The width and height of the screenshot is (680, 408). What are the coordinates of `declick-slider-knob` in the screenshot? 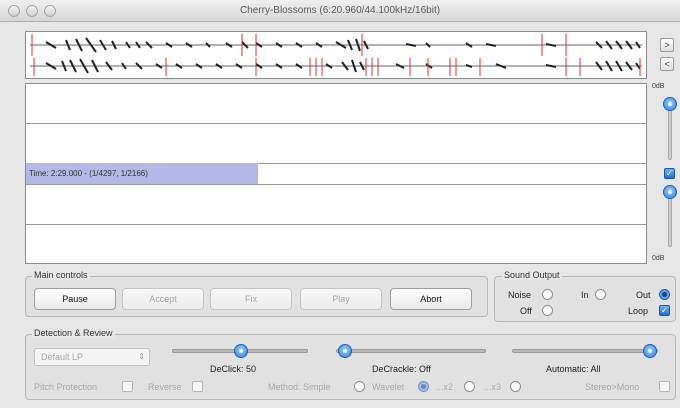 It's located at (241, 351).